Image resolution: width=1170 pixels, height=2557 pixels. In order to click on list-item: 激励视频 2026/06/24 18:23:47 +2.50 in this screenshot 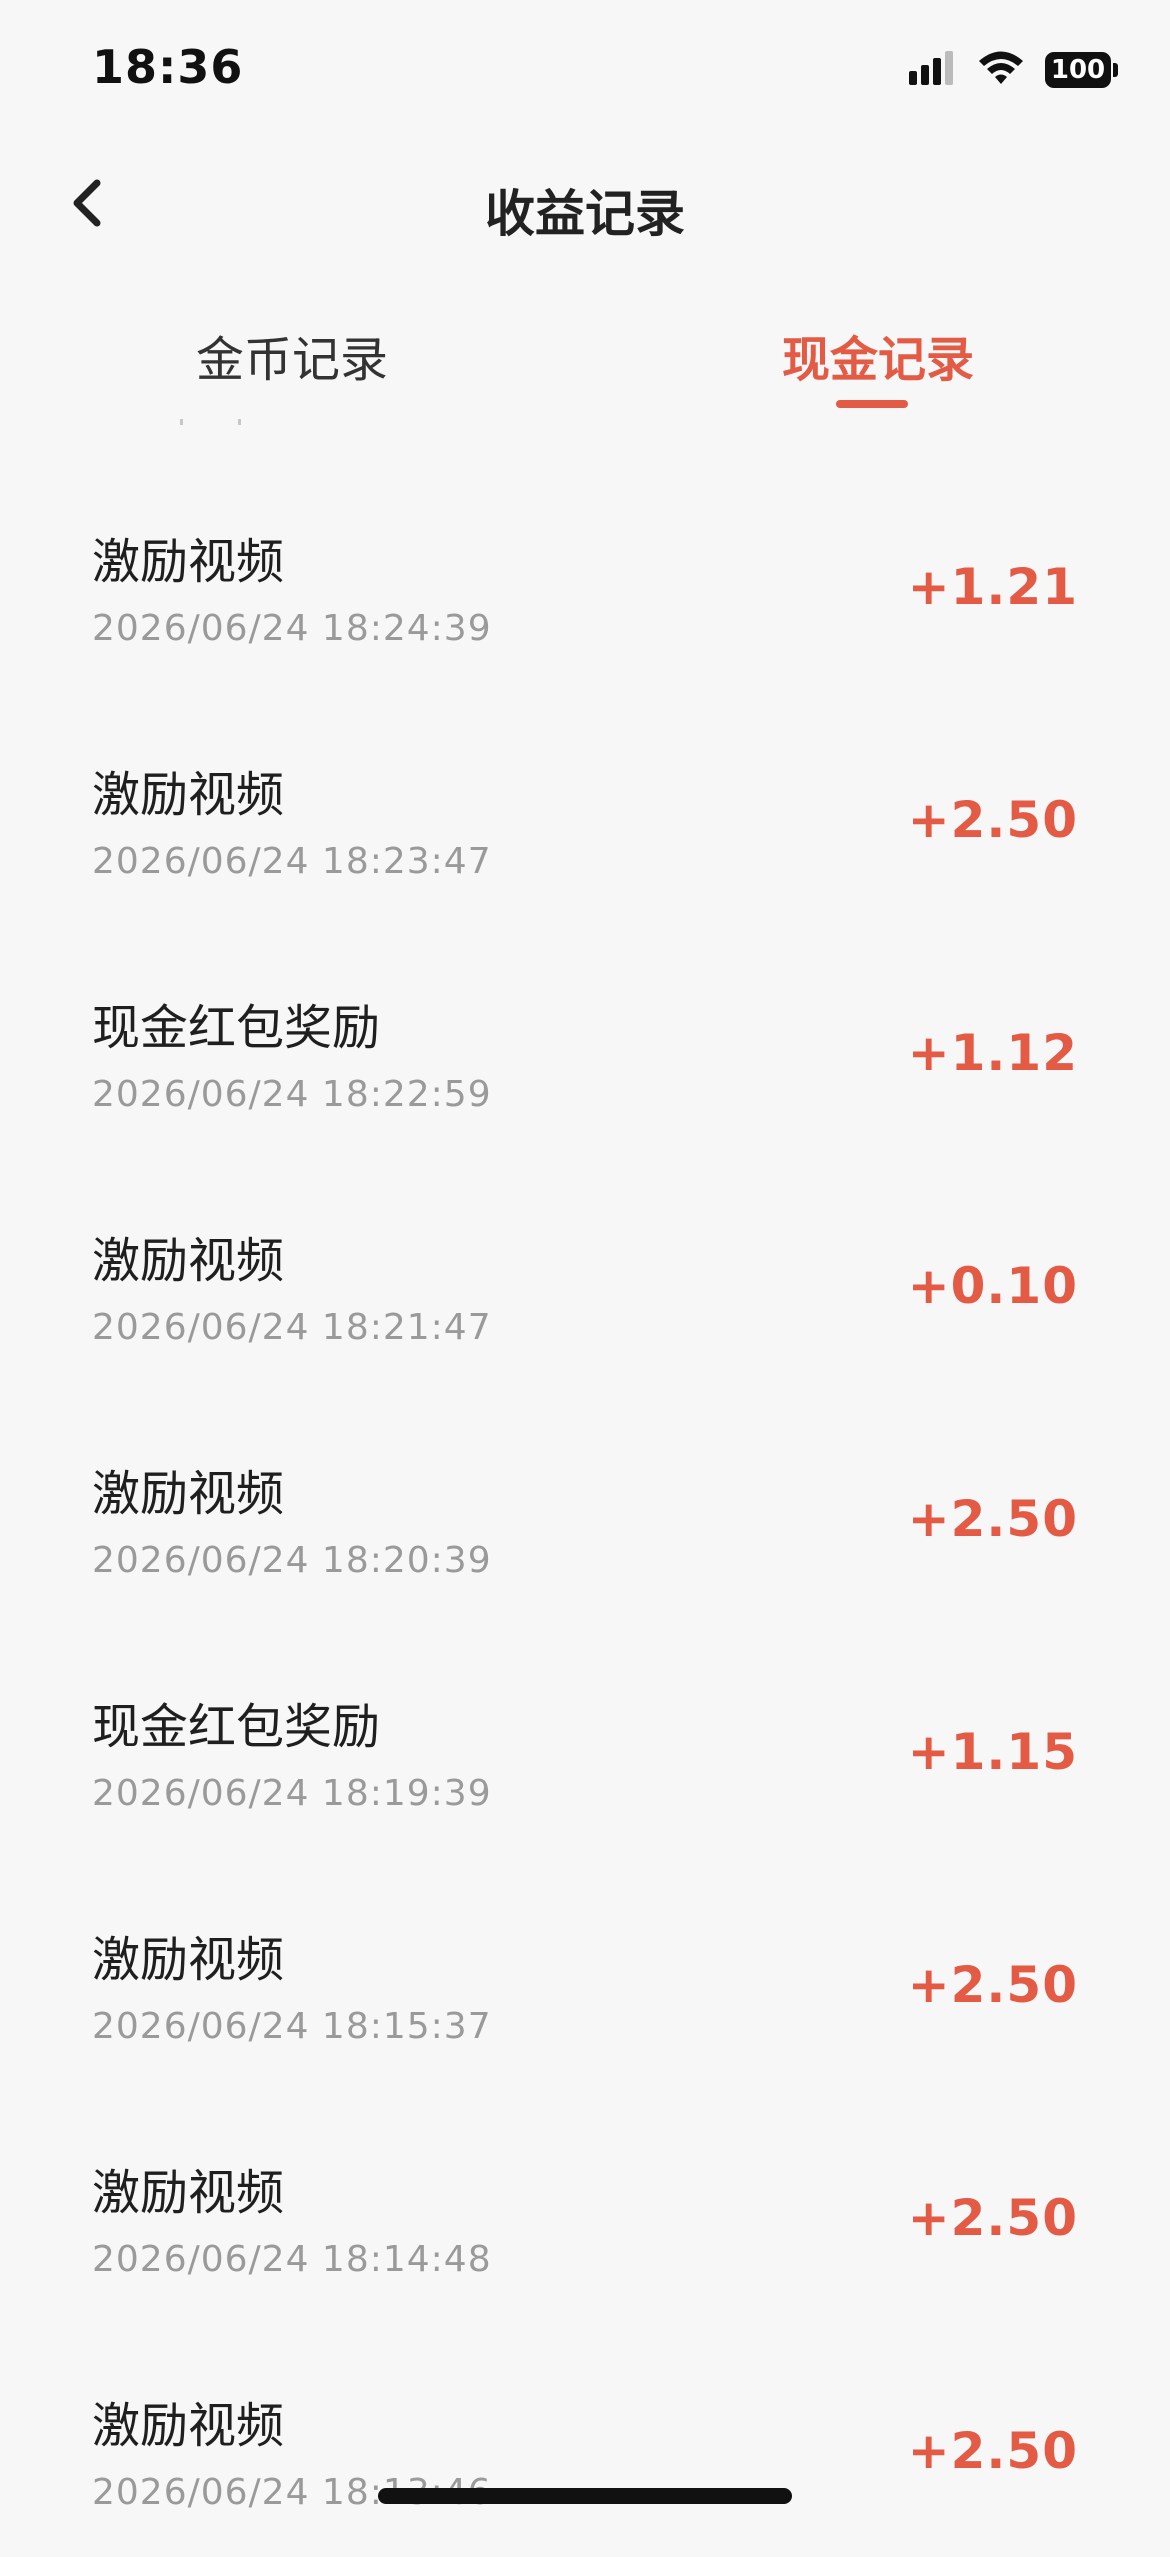, I will do `click(585, 809)`.